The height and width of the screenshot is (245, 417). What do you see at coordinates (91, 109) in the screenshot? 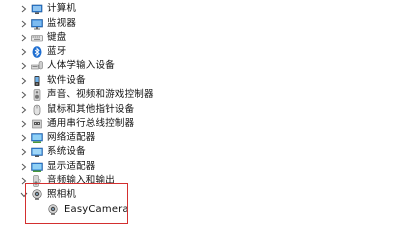
I see `tree-item-label: 鼠标和其他指针设备` at bounding box center [91, 109].